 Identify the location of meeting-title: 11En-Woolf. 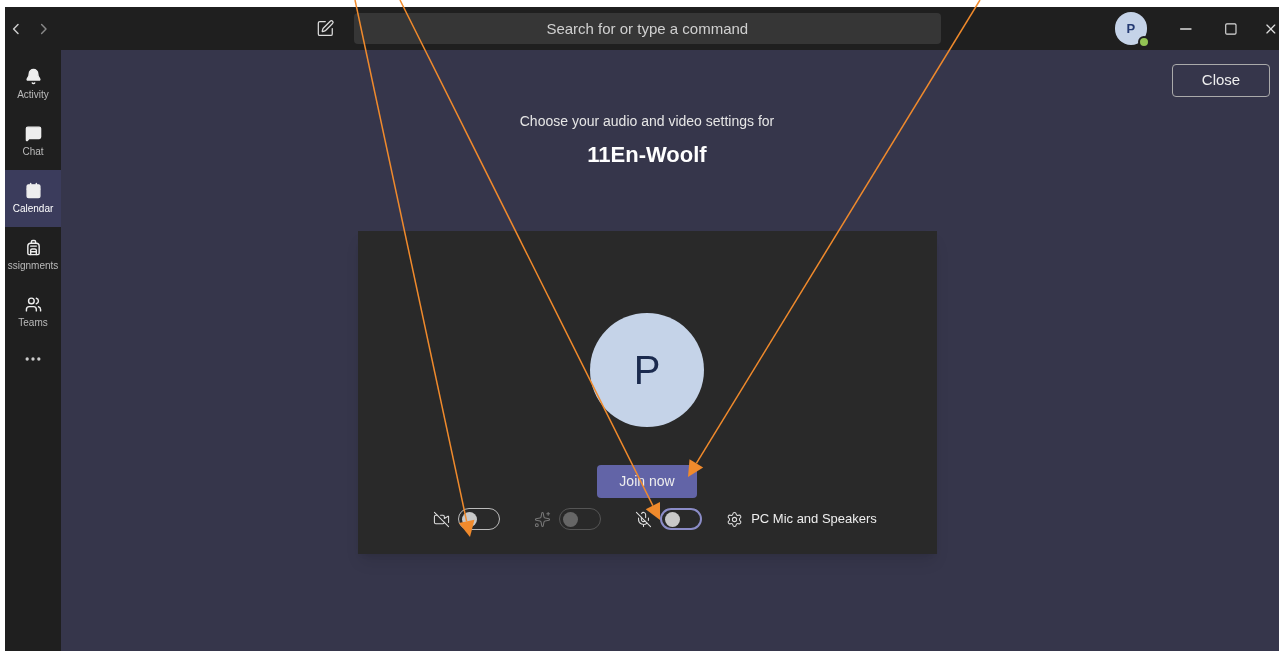
(647, 155).